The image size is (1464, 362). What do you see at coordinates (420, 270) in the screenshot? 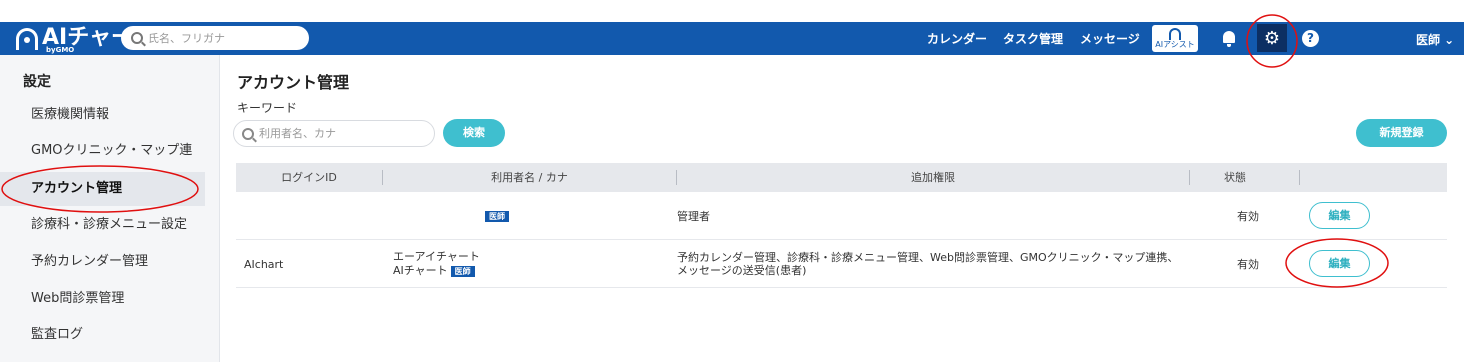
I see `user-name: AIチャート` at bounding box center [420, 270].